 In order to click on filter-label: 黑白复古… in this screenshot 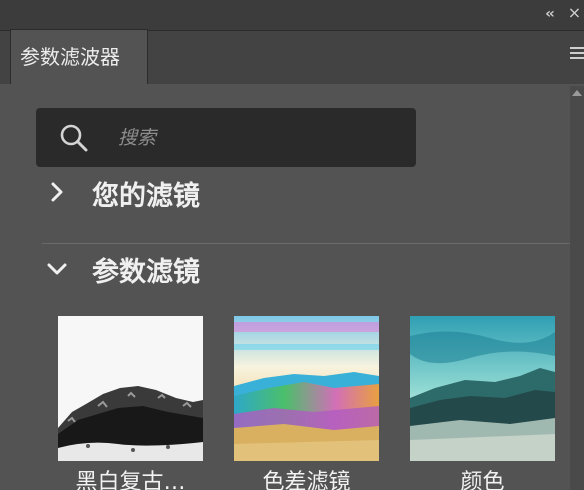, I will do `click(130, 480)`.